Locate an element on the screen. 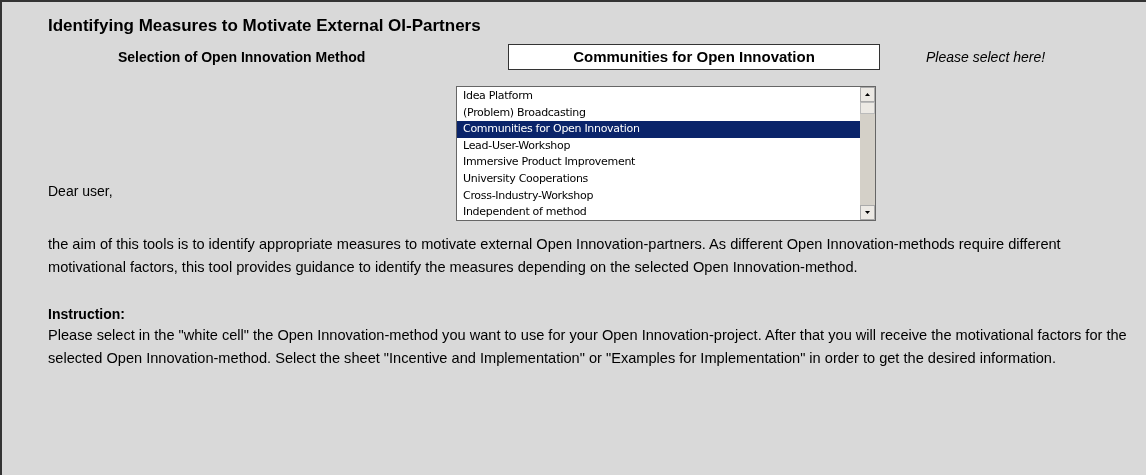  dropdown-option: University Cooperations is located at coordinates (658, 179).